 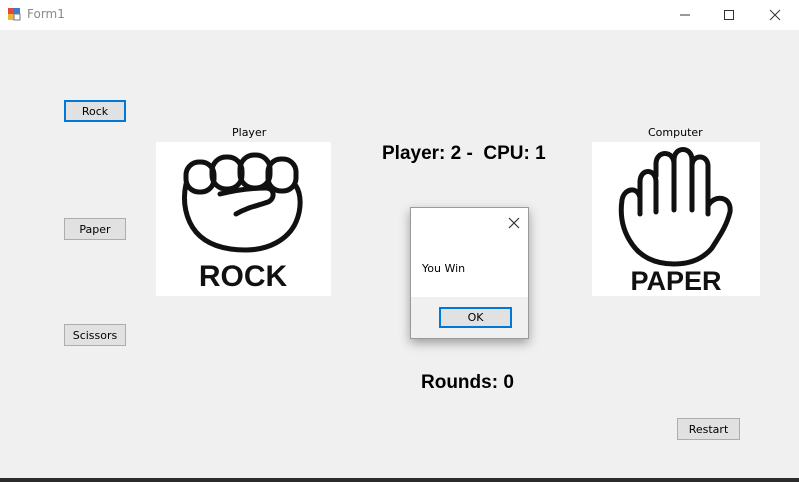 I want to click on player-label: Player, so click(x=249, y=132).